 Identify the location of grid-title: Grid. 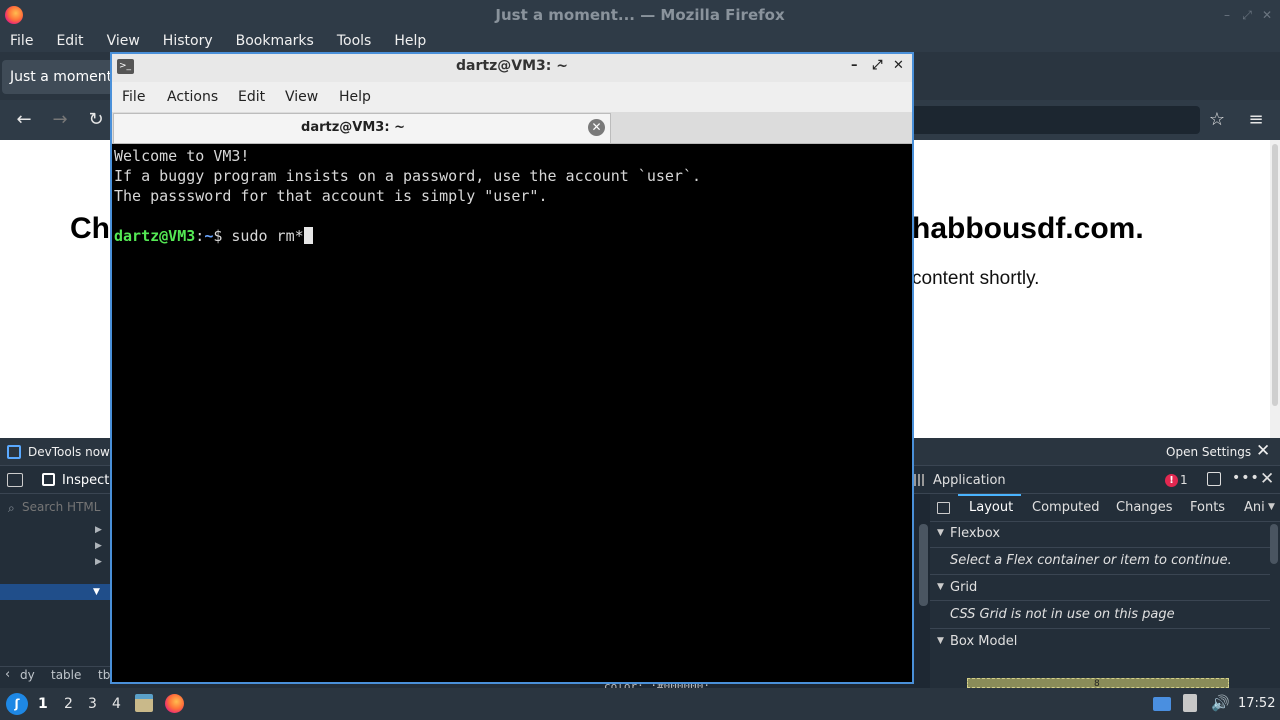
(964, 587).